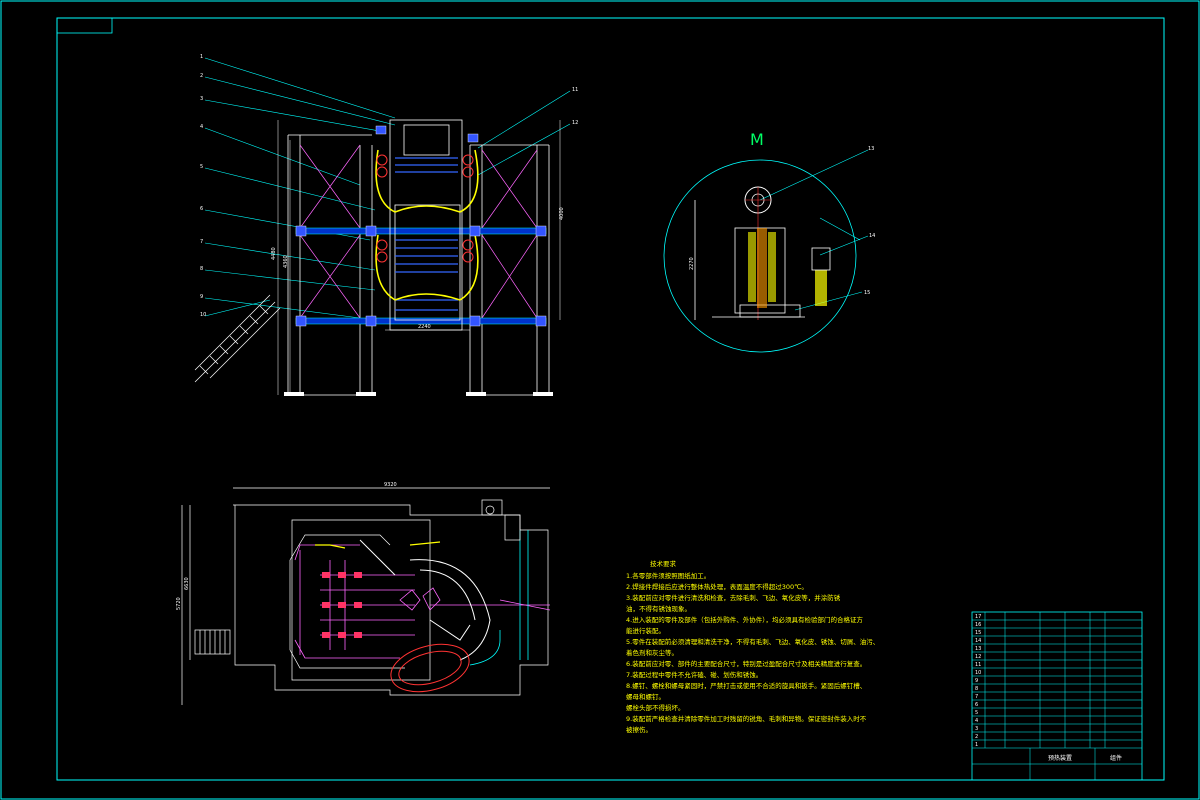  Describe the element at coordinates (655, 707) in the screenshot. I see `notes-line: 螺栓头部不得损坏。` at that location.